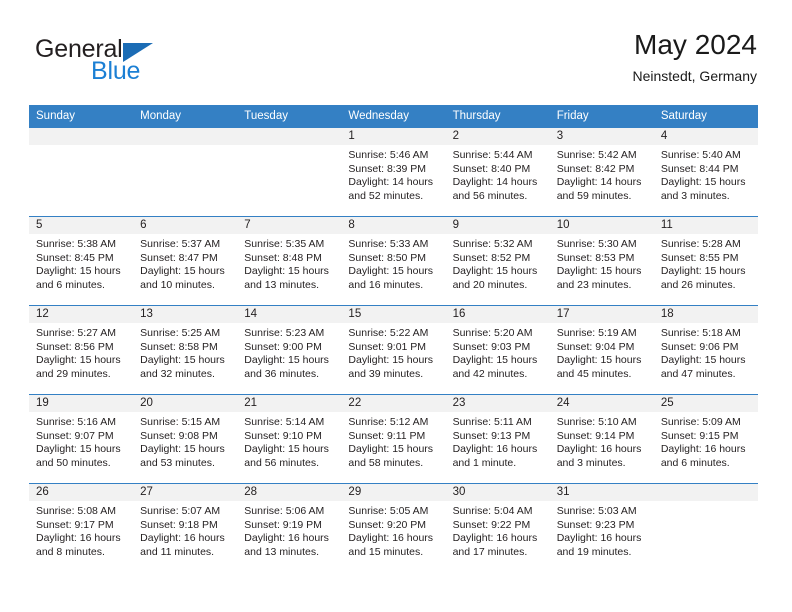 This screenshot has width=792, height=612. What do you see at coordinates (386, 462) in the screenshot?
I see `daylight-text-line2: and 58 minutes.` at bounding box center [386, 462].